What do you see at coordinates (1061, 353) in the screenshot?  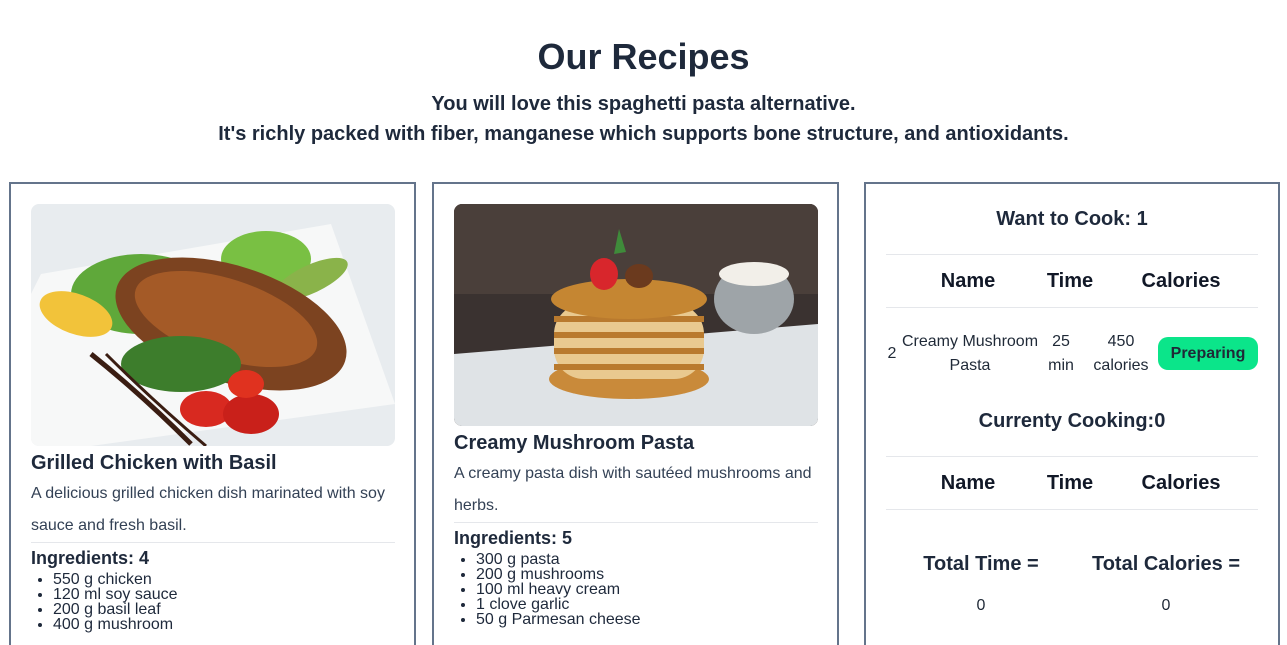 I see `row-time: 25 min` at bounding box center [1061, 353].